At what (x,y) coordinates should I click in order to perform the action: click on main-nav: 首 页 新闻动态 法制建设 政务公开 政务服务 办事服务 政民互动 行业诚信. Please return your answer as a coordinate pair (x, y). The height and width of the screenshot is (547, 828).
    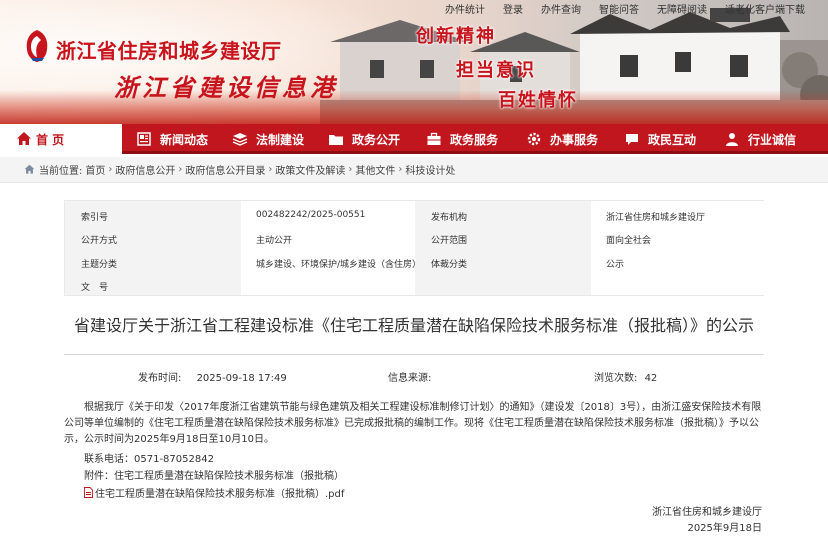
    Looking at the image, I should click on (414, 139).